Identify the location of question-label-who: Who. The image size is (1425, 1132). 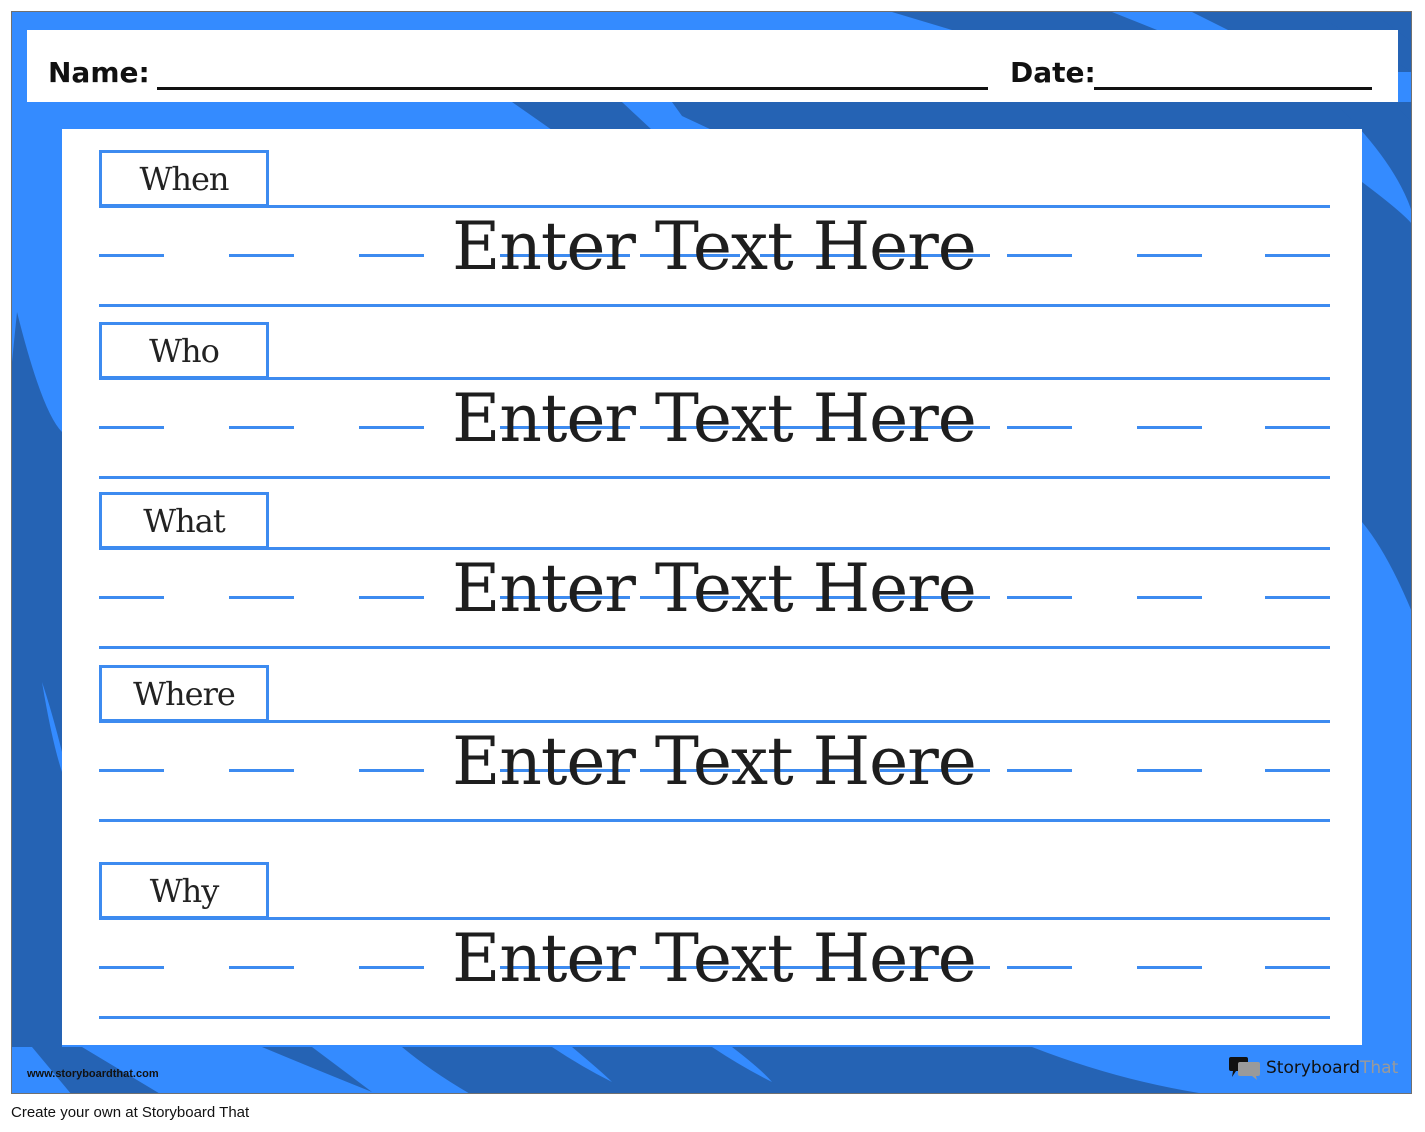
(184, 350).